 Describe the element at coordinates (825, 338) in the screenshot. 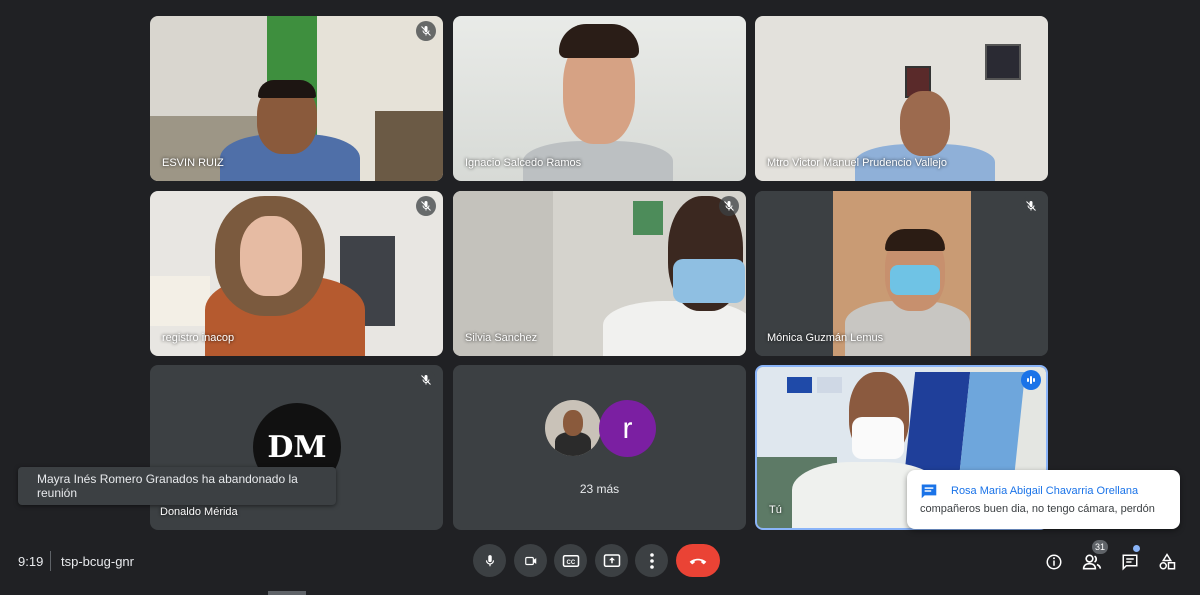

I see `participant-name: Mónica Guzmán Lemus` at that location.